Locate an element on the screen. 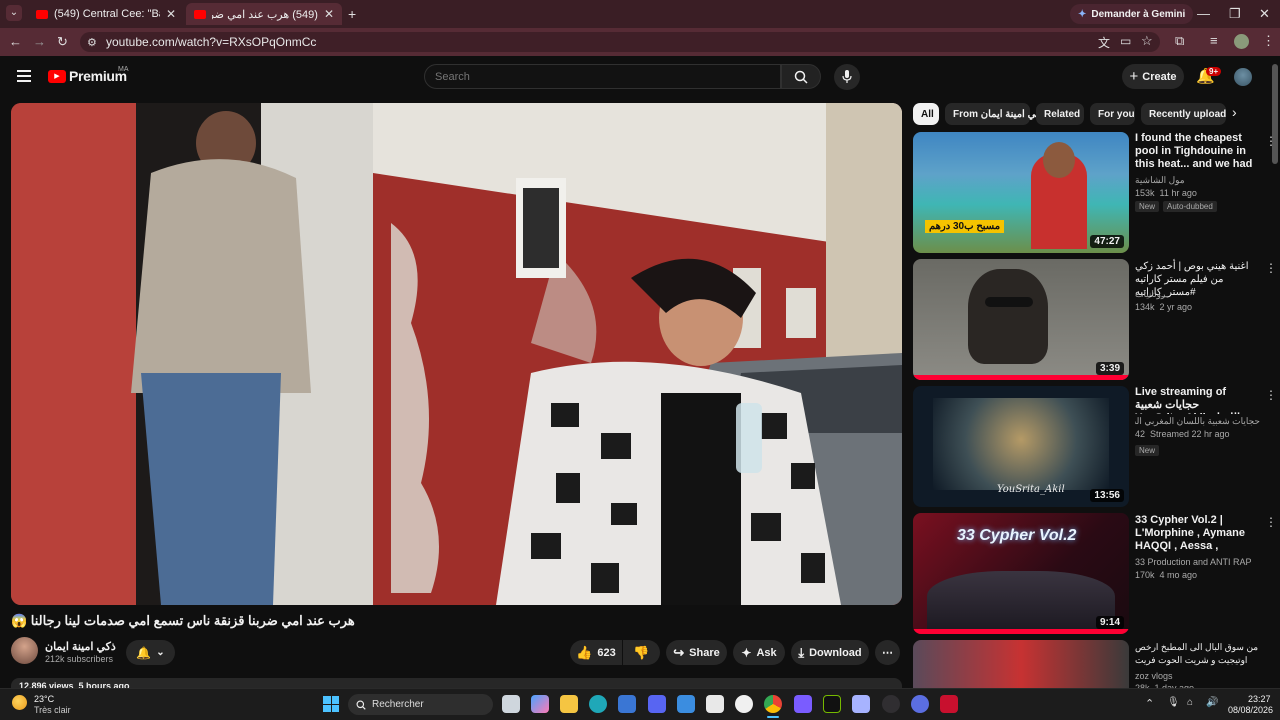 Image resolution: width=1280 pixels, height=720 pixels. close-window-button: ✕ is located at coordinates (1264, 14).